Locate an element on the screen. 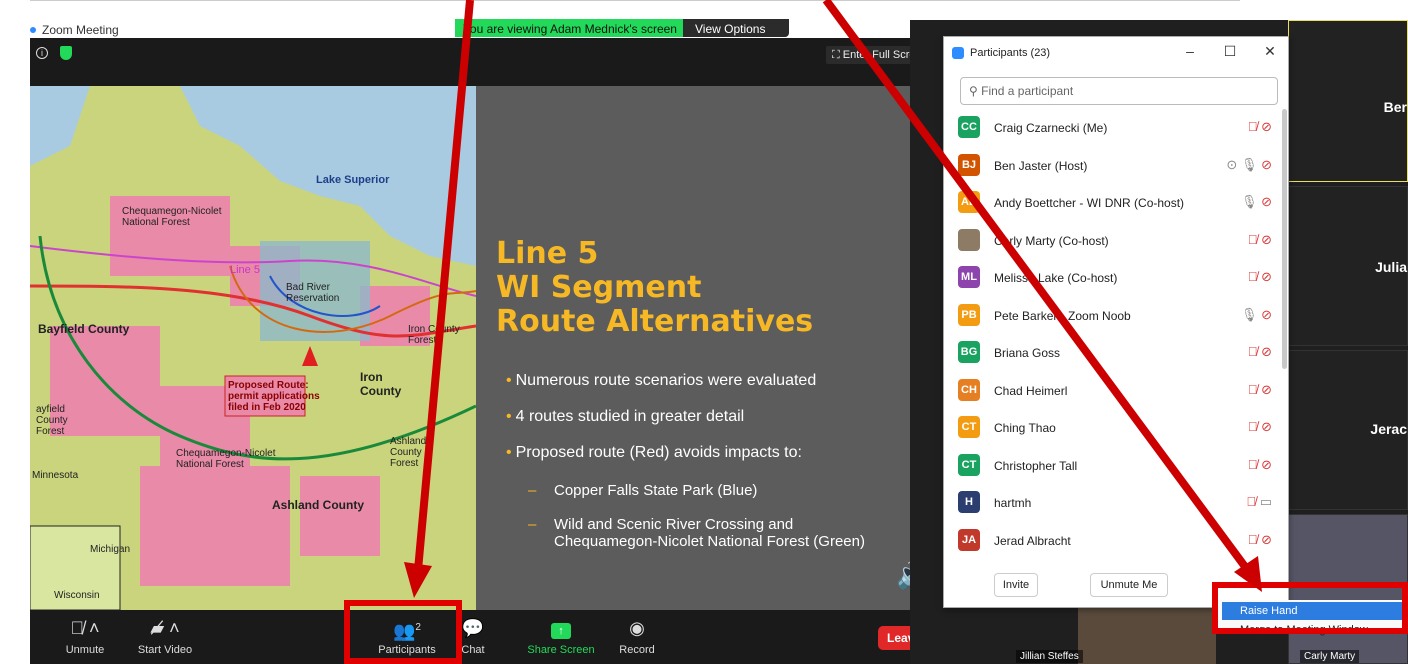  arrow-to-participants is located at coordinates (444, 285).